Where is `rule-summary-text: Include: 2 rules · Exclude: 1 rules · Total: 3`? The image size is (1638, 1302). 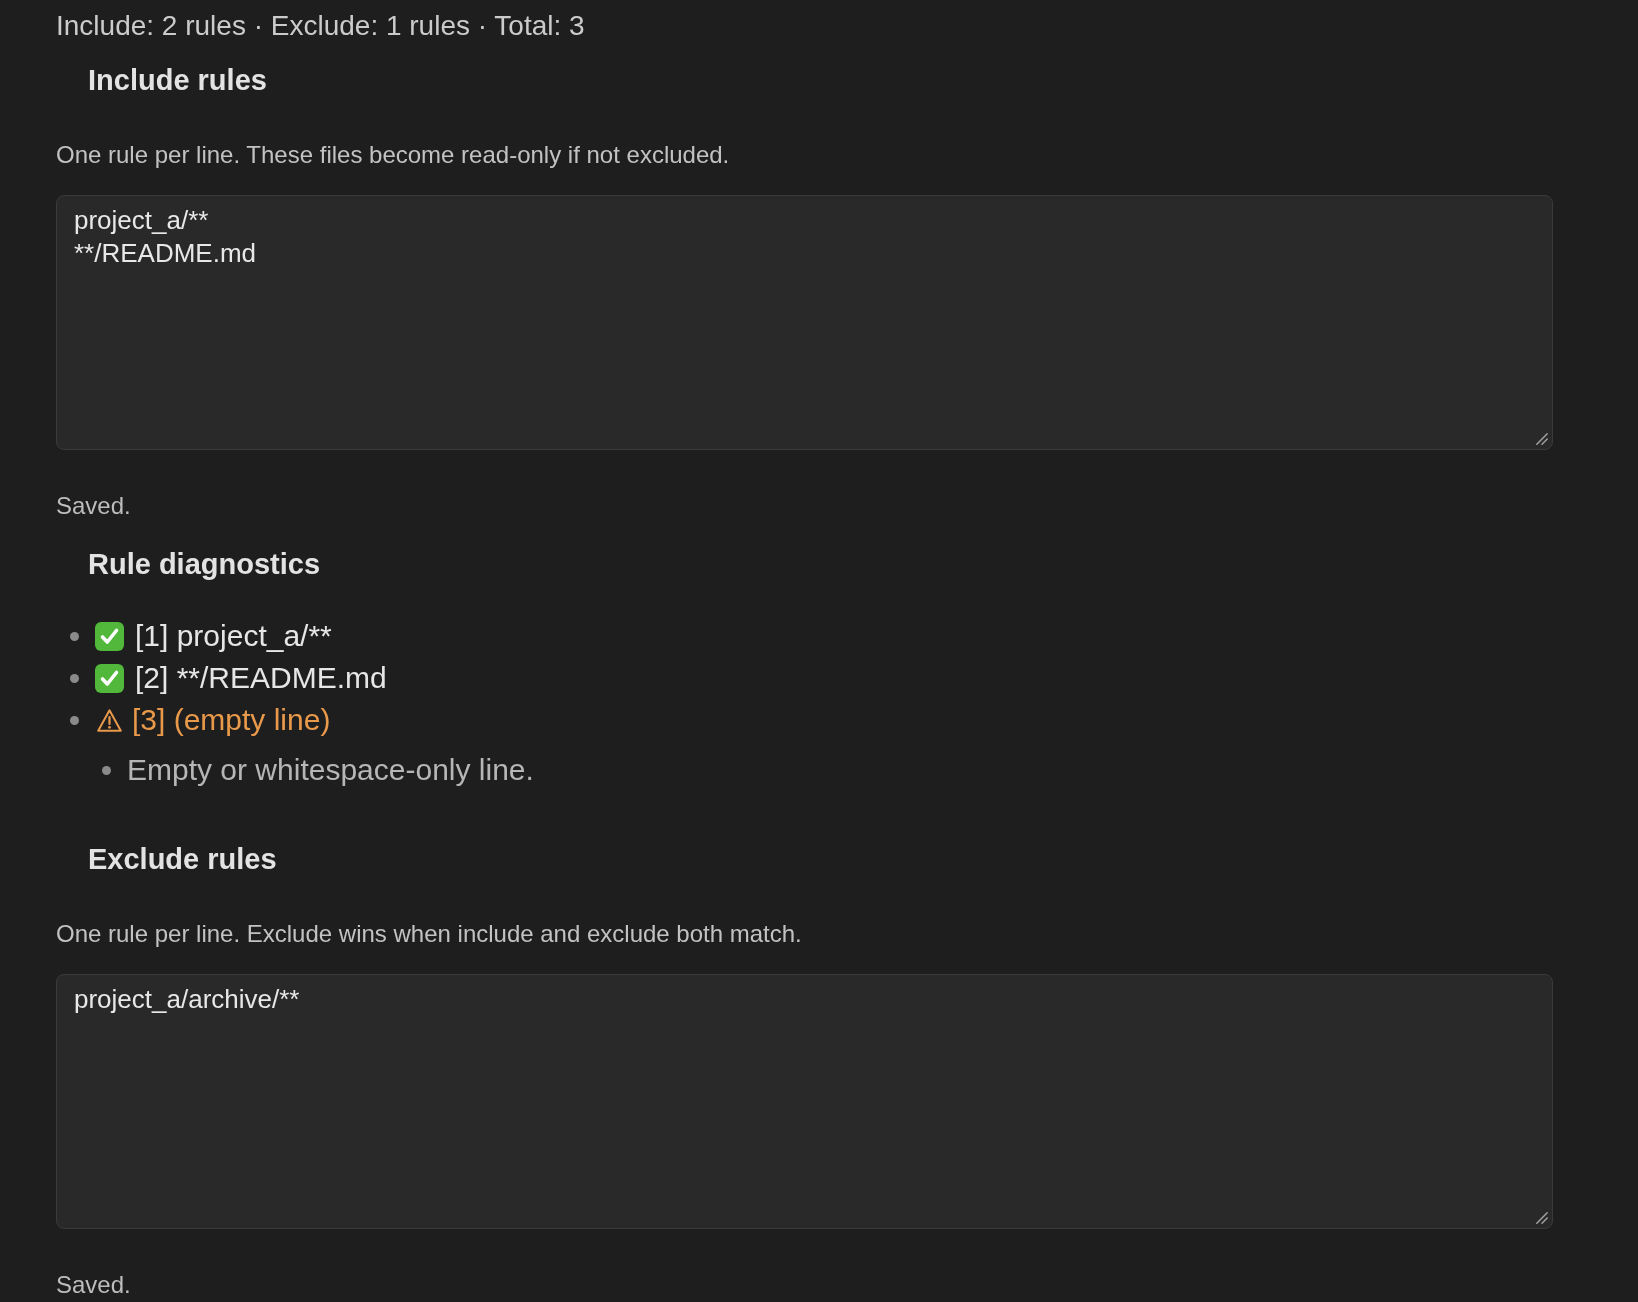
rule-summary-text: Include: 2 rules · Exclude: 1 rules · Total: 3 is located at coordinates (320, 26).